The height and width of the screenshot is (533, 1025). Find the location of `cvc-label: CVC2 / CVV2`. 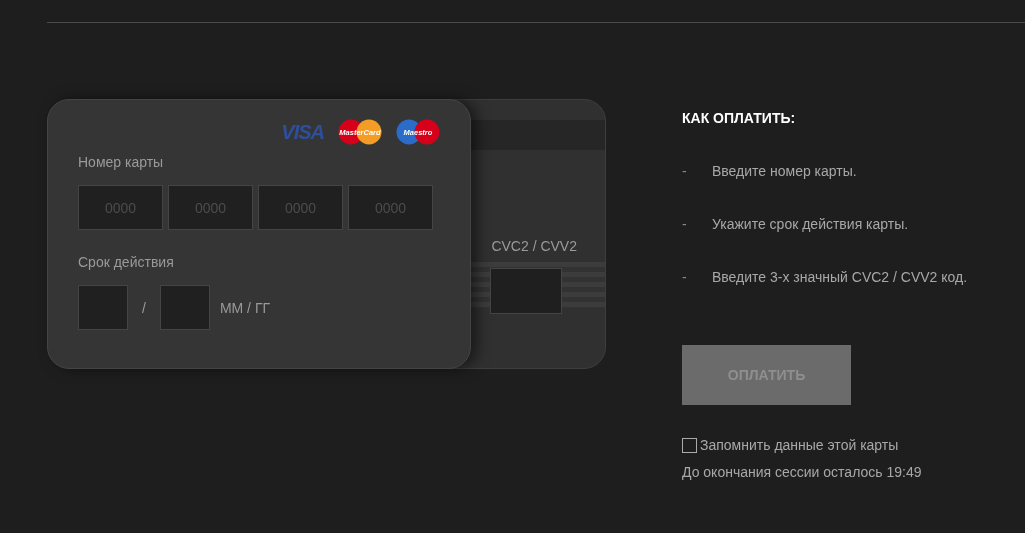

cvc-label: CVC2 / CVV2 is located at coordinates (534, 246).